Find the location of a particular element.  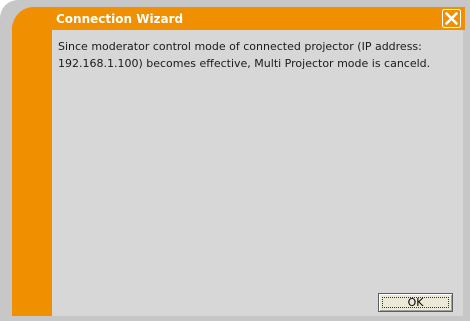

ok-button-label: OK is located at coordinates (415, 302).